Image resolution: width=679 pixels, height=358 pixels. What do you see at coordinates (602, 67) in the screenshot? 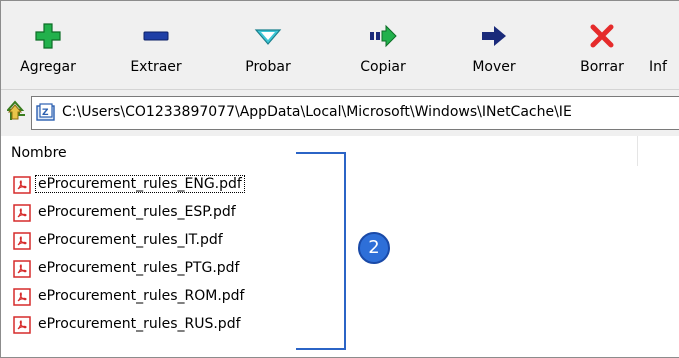
I see `delete-button-label: Borrar` at bounding box center [602, 67].